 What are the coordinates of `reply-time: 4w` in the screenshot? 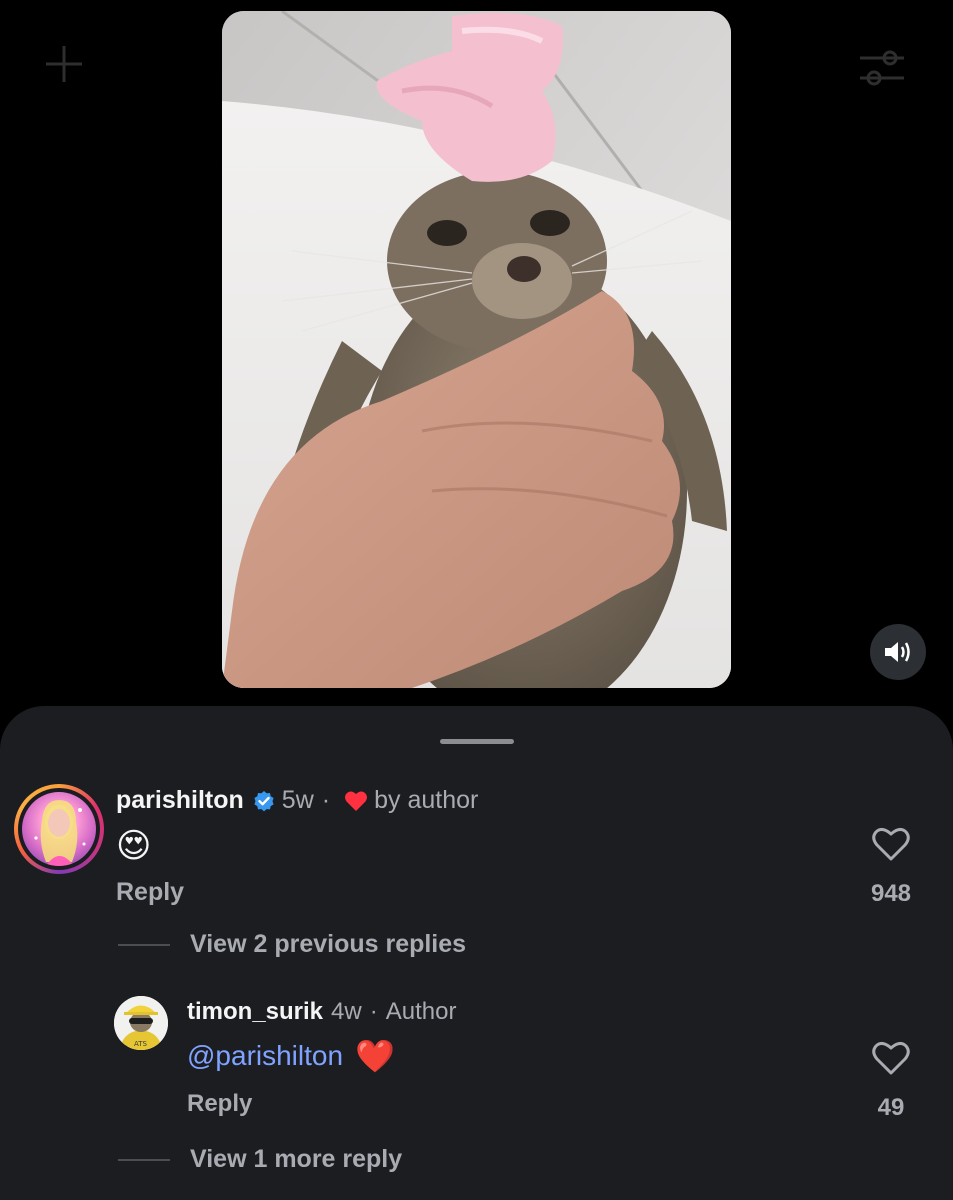 It's located at (346, 1011).